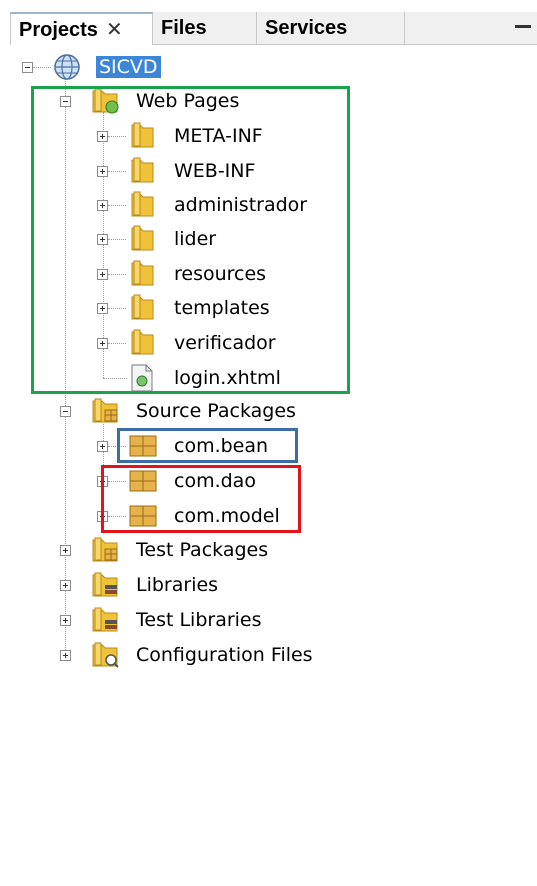 The height and width of the screenshot is (886, 537). I want to click on tree-node-root: SICVD, so click(124, 67).